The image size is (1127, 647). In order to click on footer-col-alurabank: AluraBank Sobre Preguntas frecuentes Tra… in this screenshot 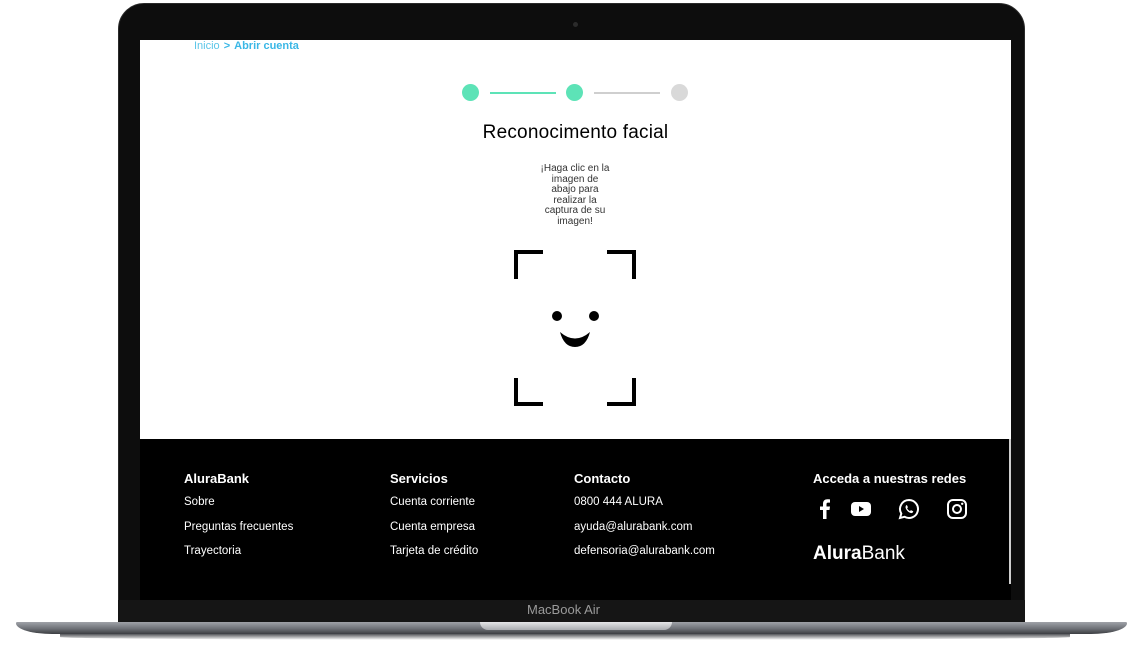, I will do `click(238, 520)`.